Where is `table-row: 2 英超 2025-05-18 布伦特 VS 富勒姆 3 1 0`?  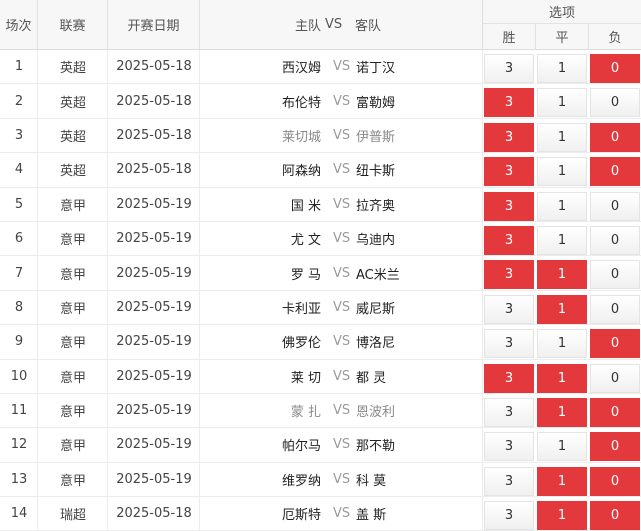
table-row: 2 英超 2025-05-18 布伦特 VS 富勒姆 3 1 0 is located at coordinates (320, 101).